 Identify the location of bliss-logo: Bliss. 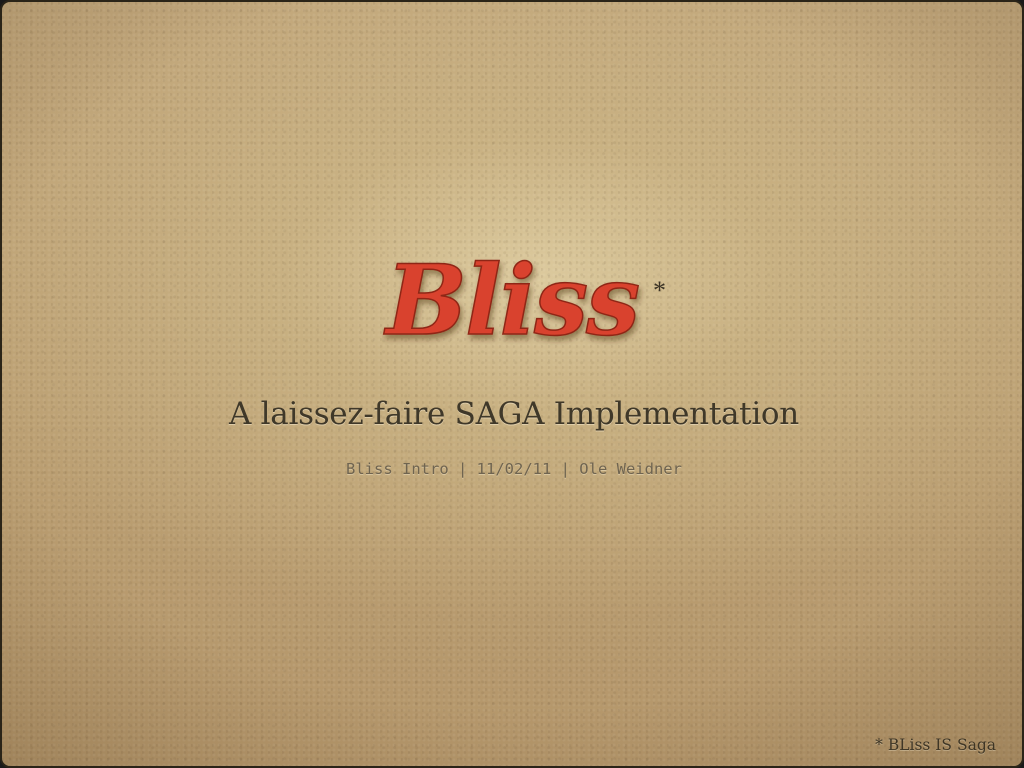
(512, 300).